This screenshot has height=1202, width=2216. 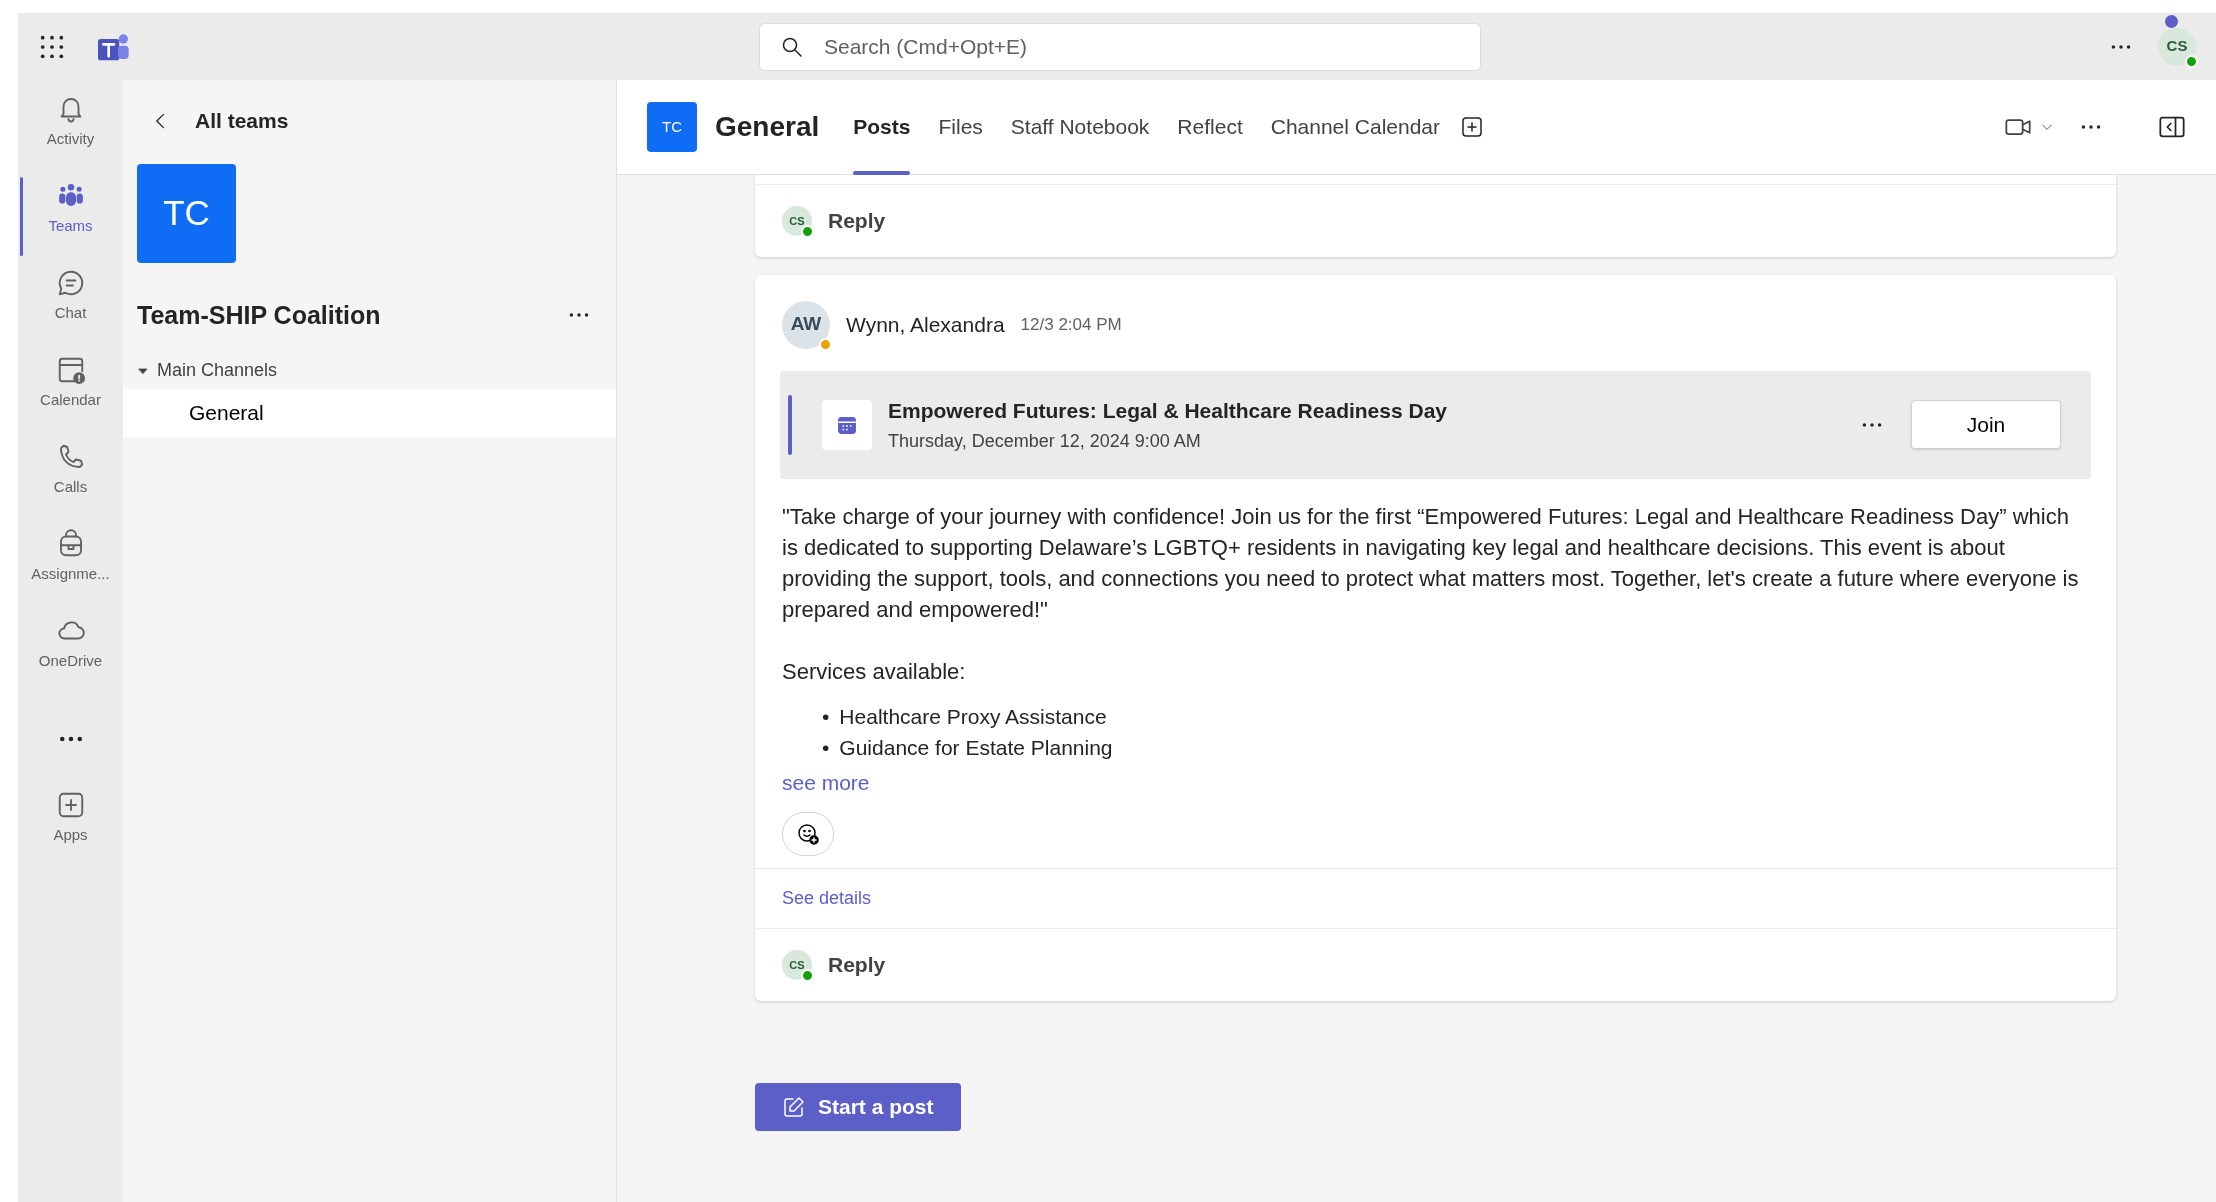 What do you see at coordinates (1986, 425) in the screenshot?
I see `join-button: Join` at bounding box center [1986, 425].